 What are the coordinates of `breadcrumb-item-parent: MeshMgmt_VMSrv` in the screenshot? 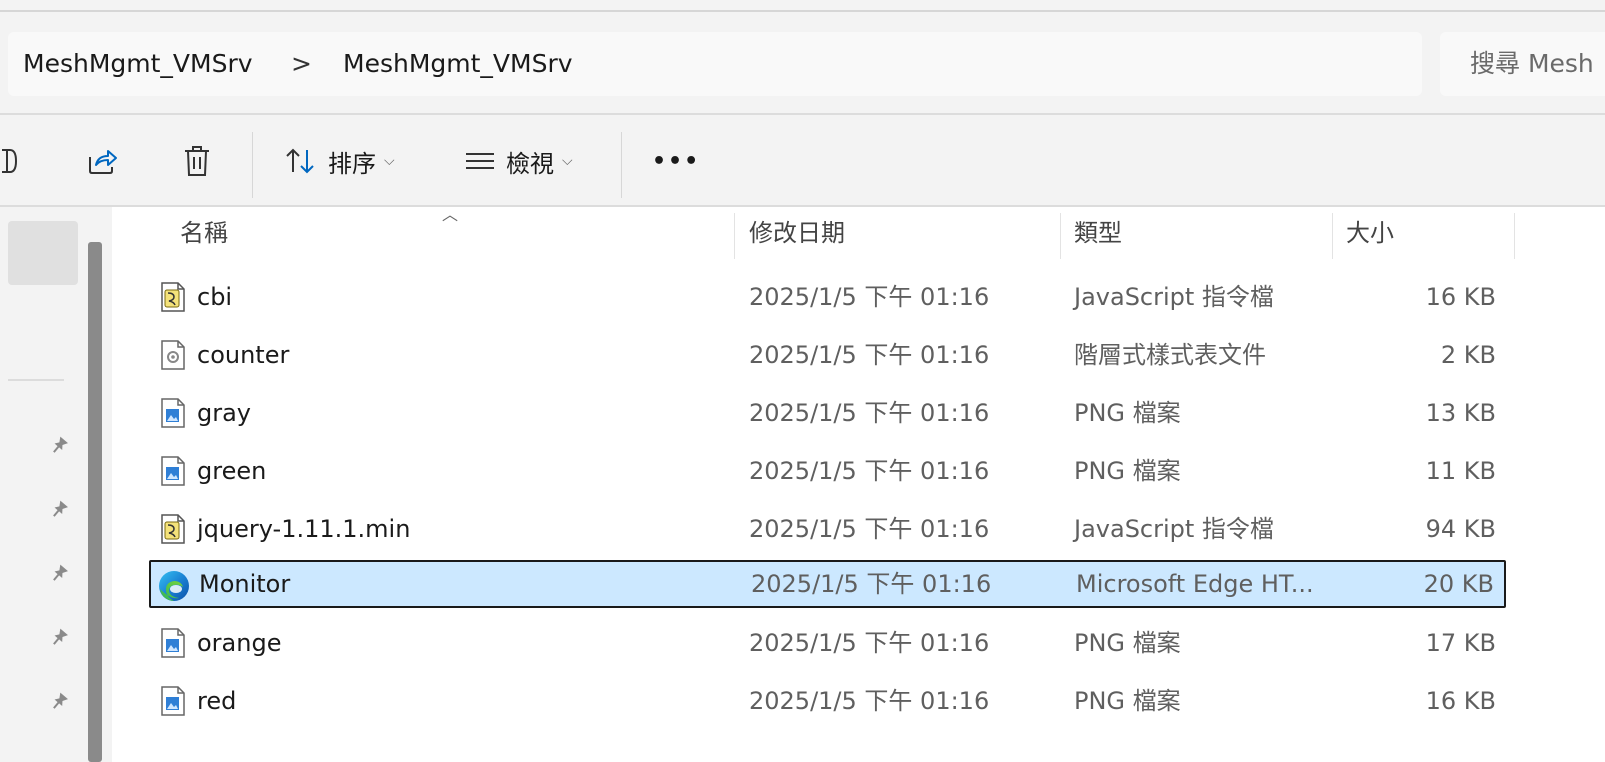 It's located at (138, 64).